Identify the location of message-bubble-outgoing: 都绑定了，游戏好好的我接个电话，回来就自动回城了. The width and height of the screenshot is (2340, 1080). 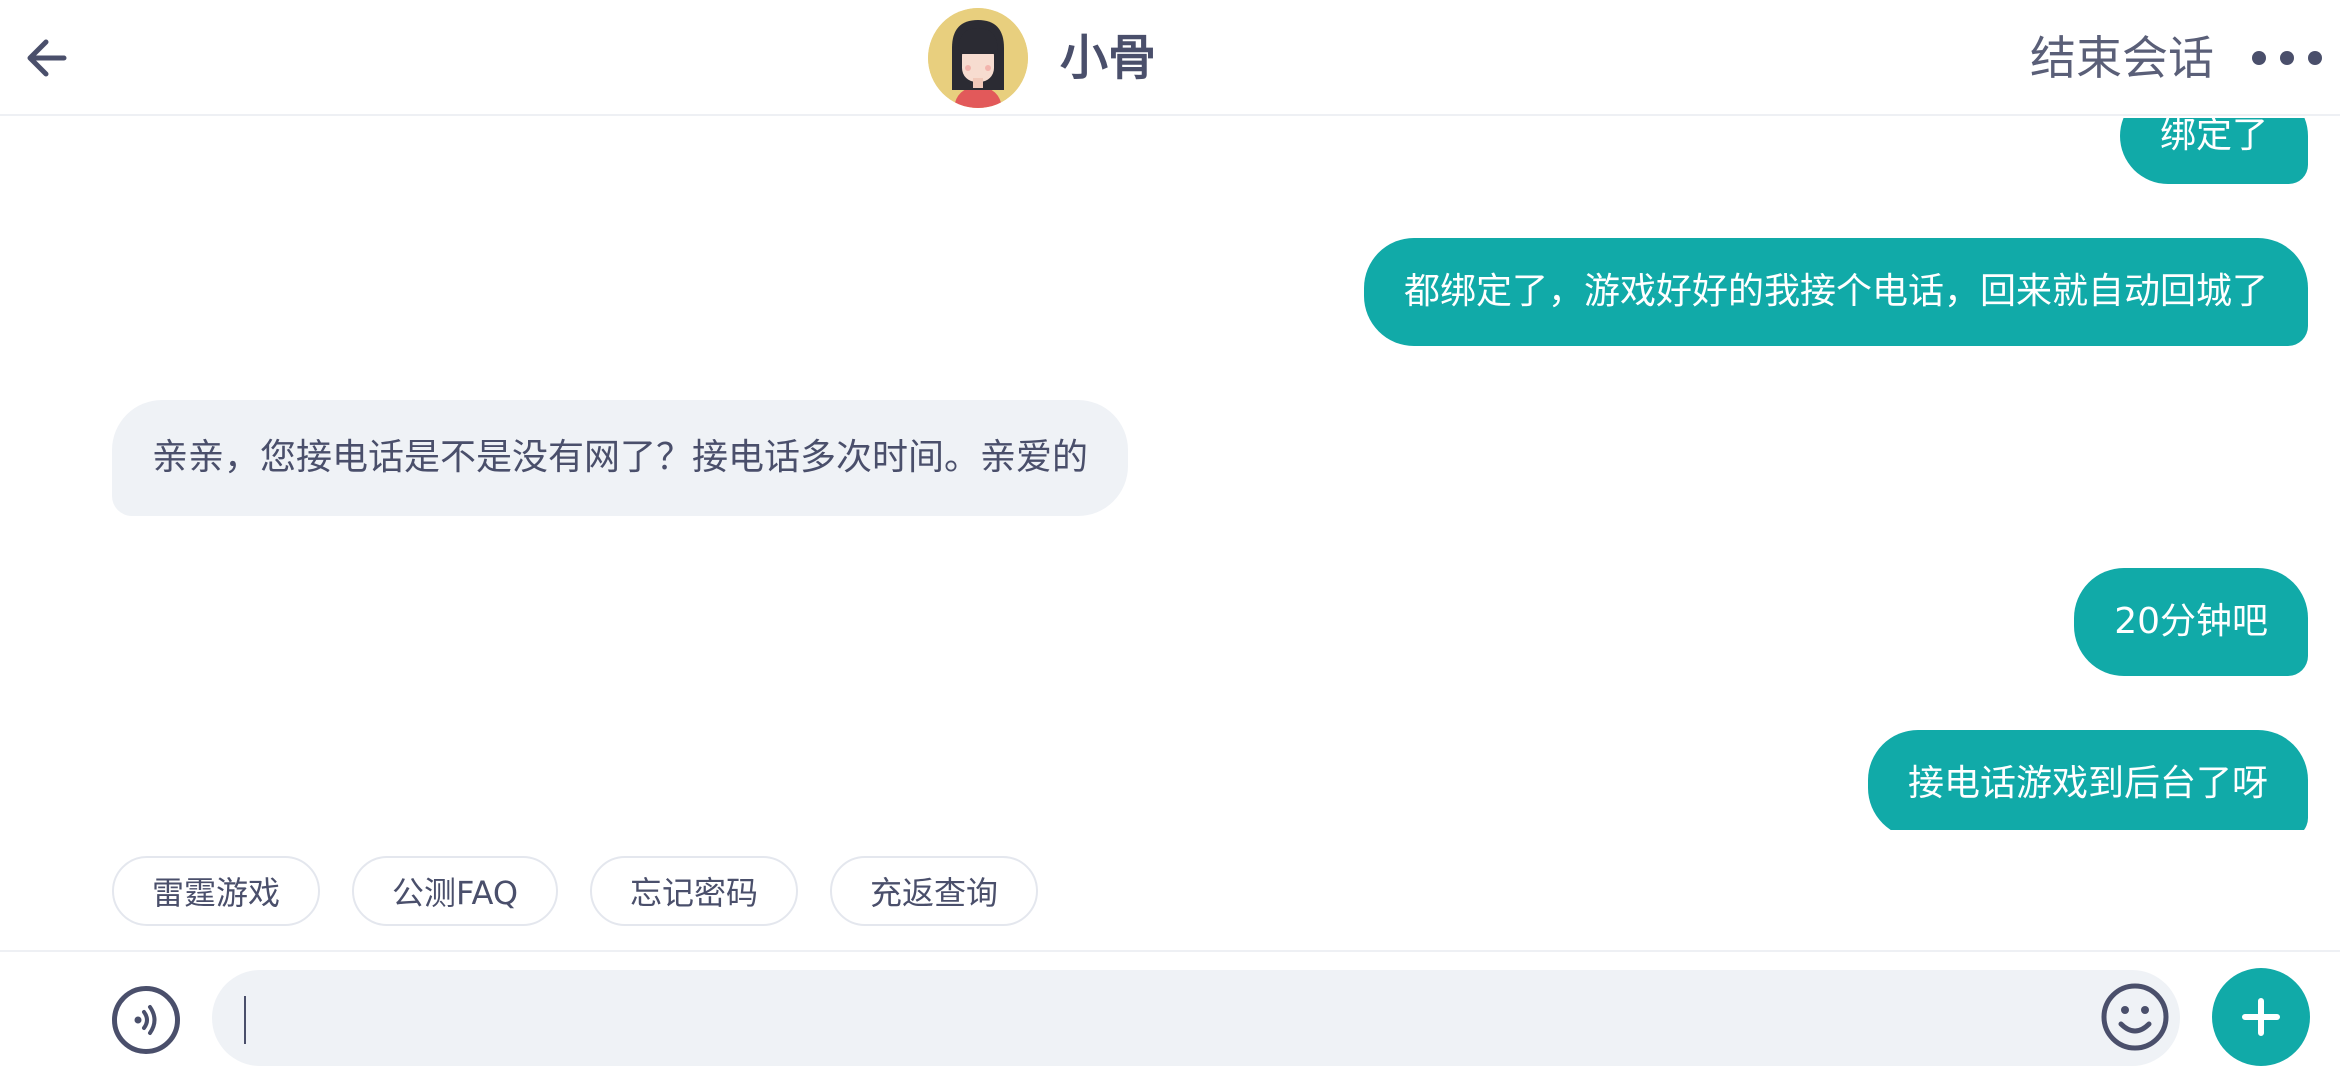
(1835, 292).